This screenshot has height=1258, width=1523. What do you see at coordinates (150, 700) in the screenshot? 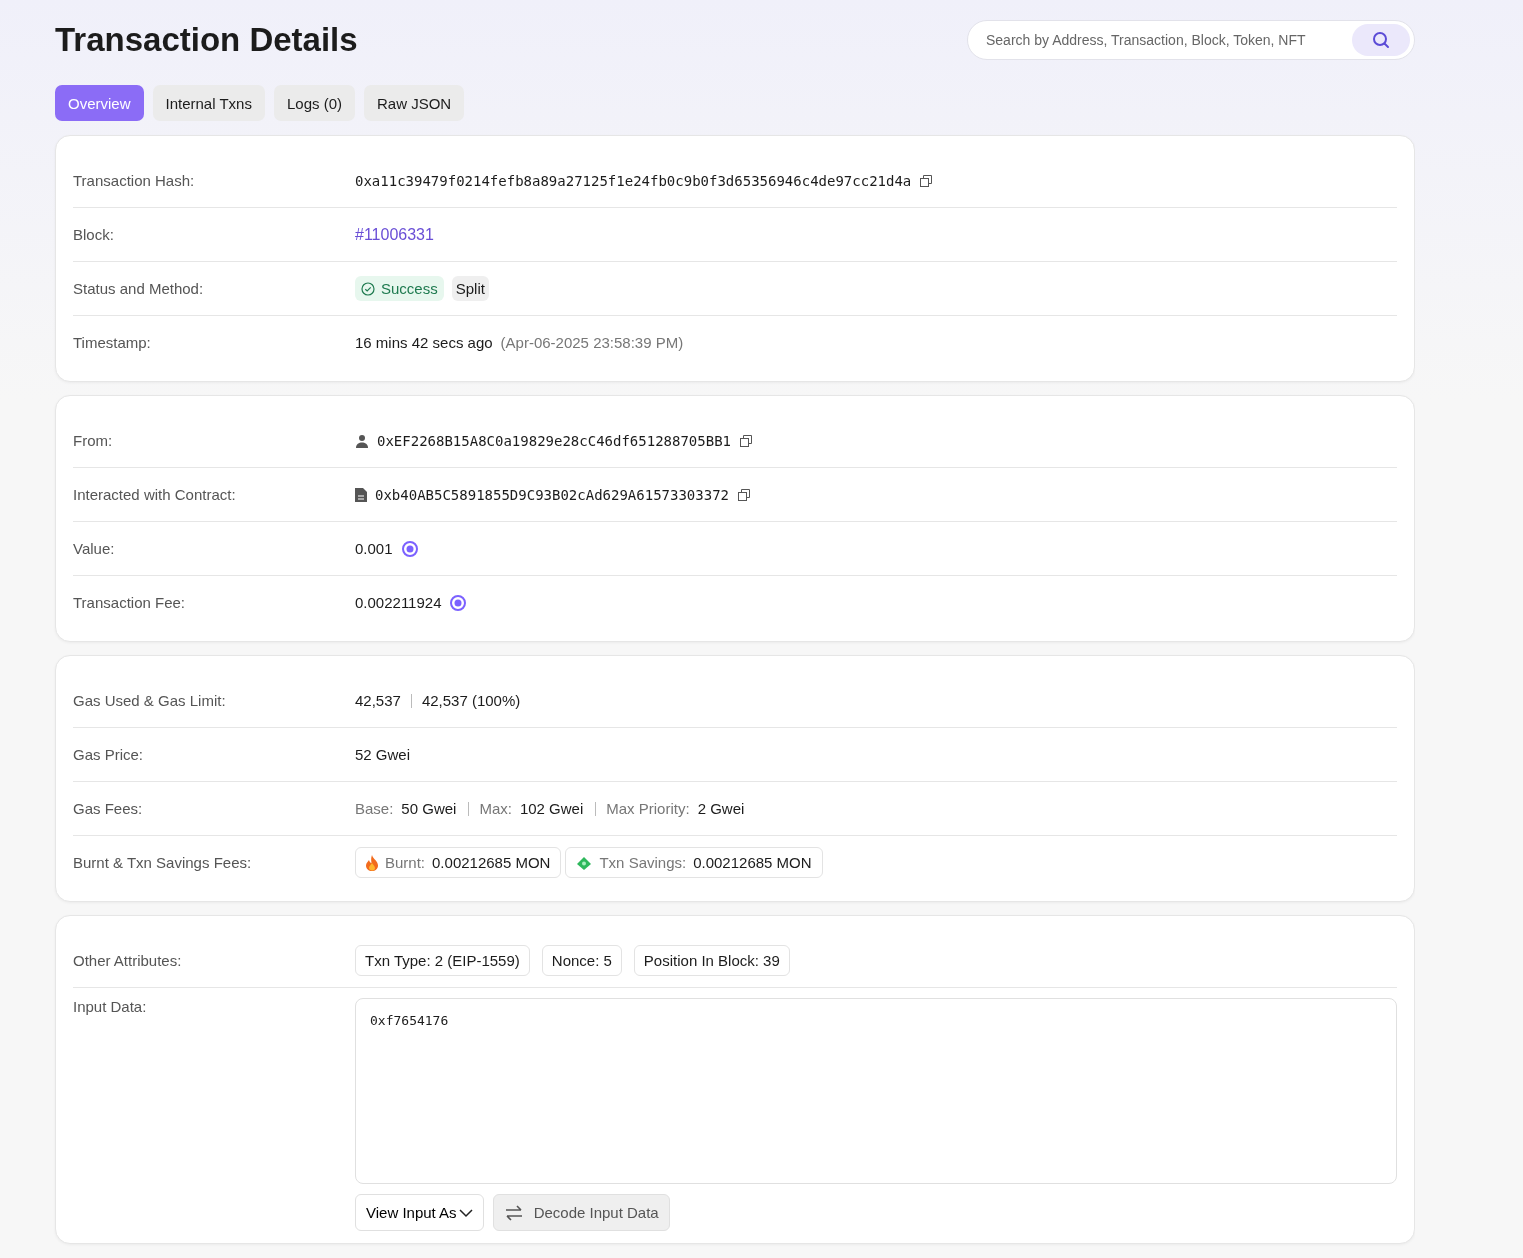
I see `field-label: Gas Used & Gas Limit:` at bounding box center [150, 700].